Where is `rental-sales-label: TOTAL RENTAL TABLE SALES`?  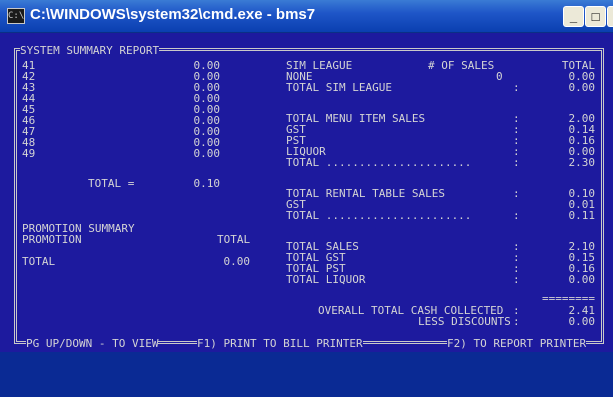 rental-sales-label: TOTAL RENTAL TABLE SALES is located at coordinates (365, 193).